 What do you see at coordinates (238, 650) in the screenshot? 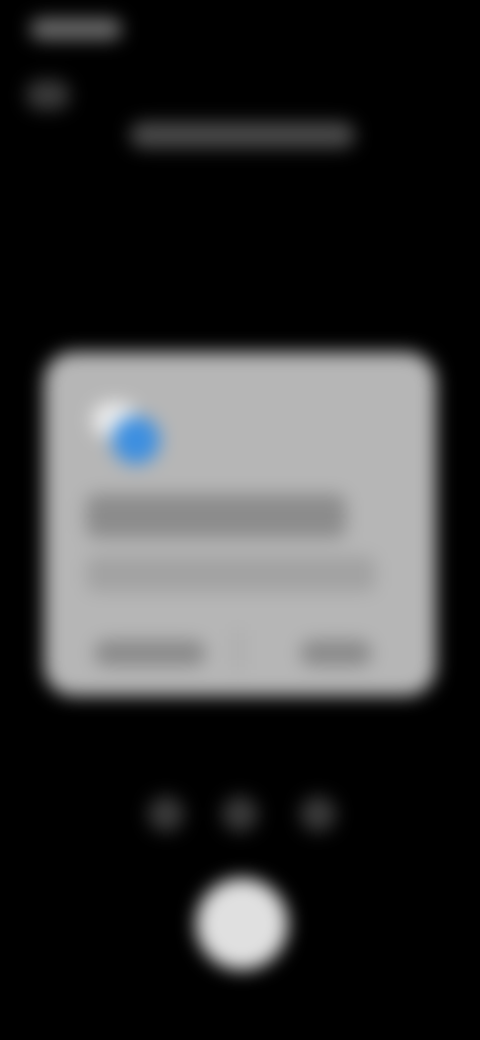
I see `dialog-button-divider` at bounding box center [238, 650].